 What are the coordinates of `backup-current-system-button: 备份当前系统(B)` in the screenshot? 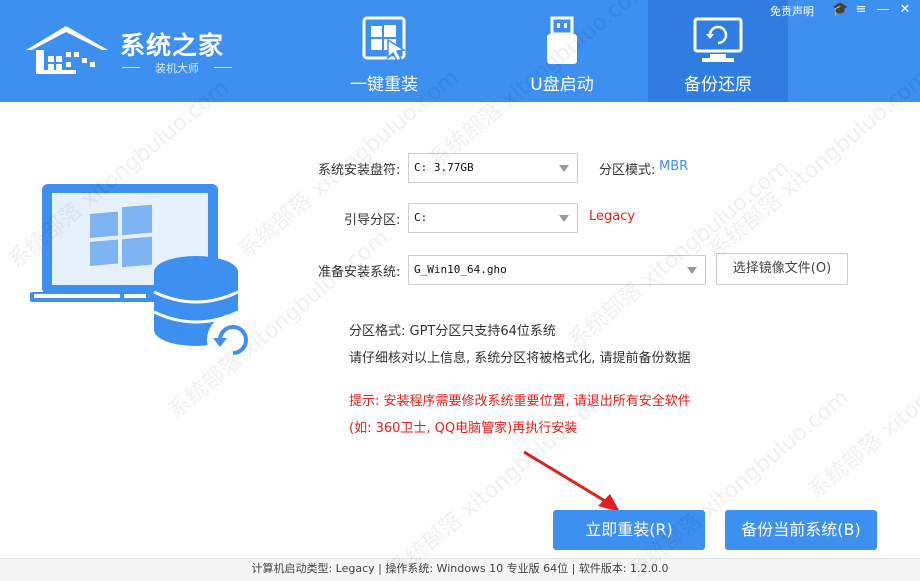 It's located at (801, 530).